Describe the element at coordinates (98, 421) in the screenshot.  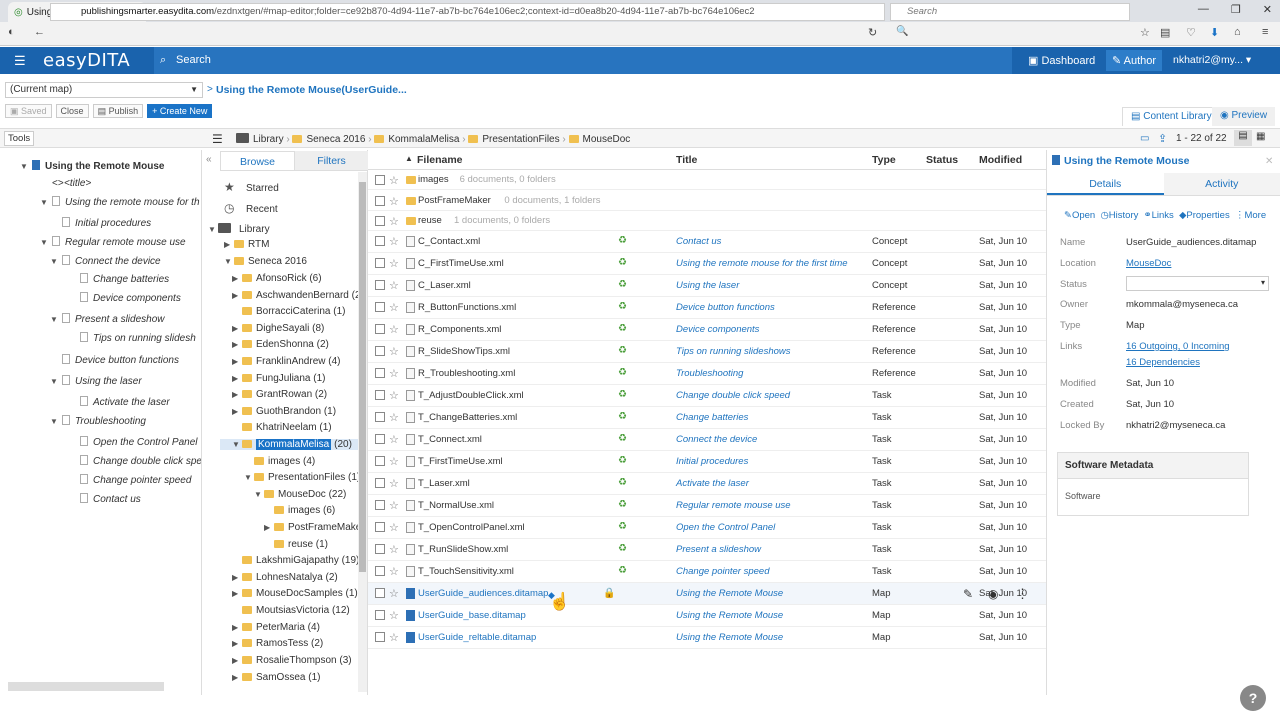
I see `map-tree-item: ▼ Troubleshooting` at that location.